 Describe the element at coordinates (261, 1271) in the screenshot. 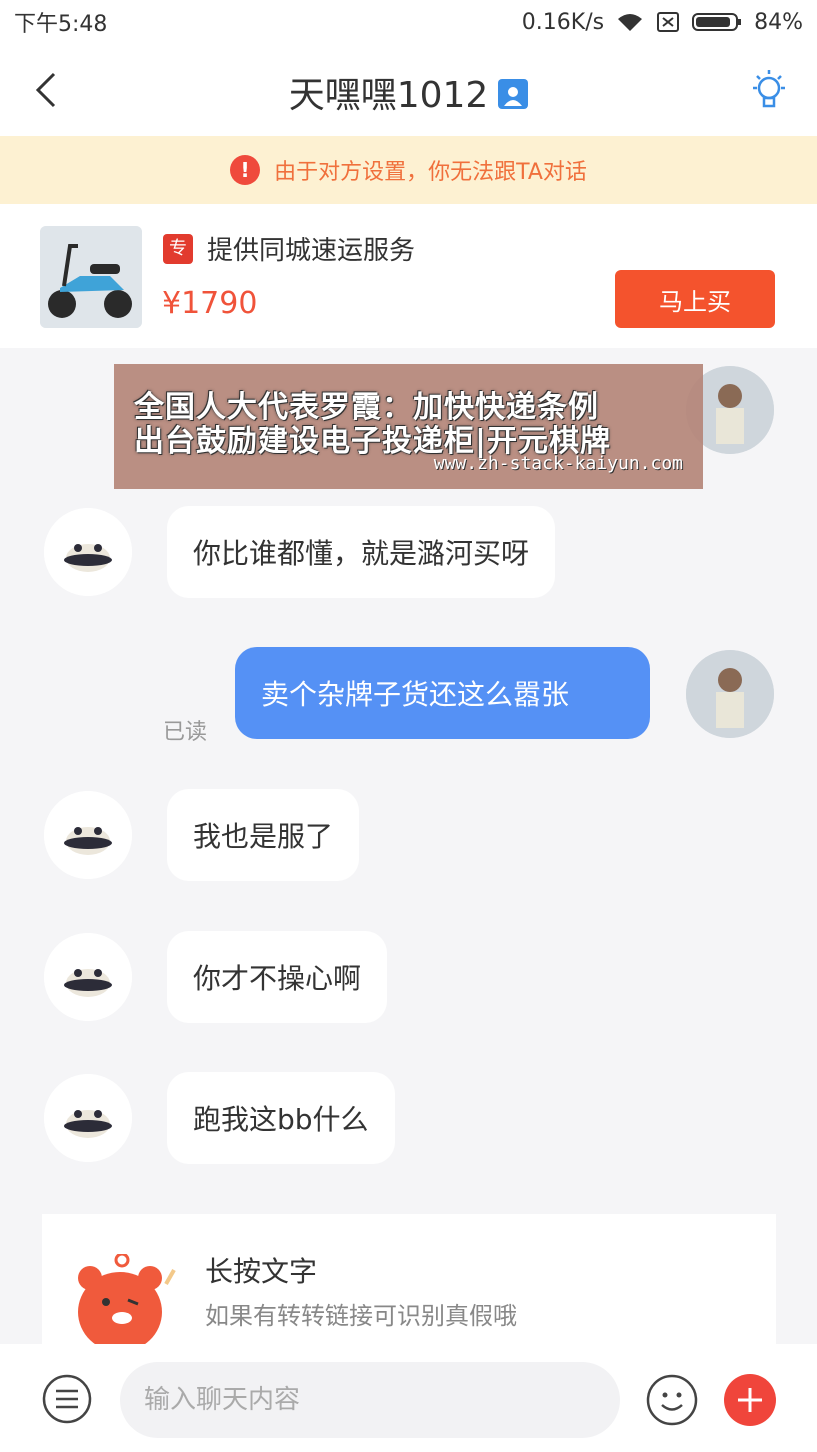

I see `tip-title: 长按文字` at that location.